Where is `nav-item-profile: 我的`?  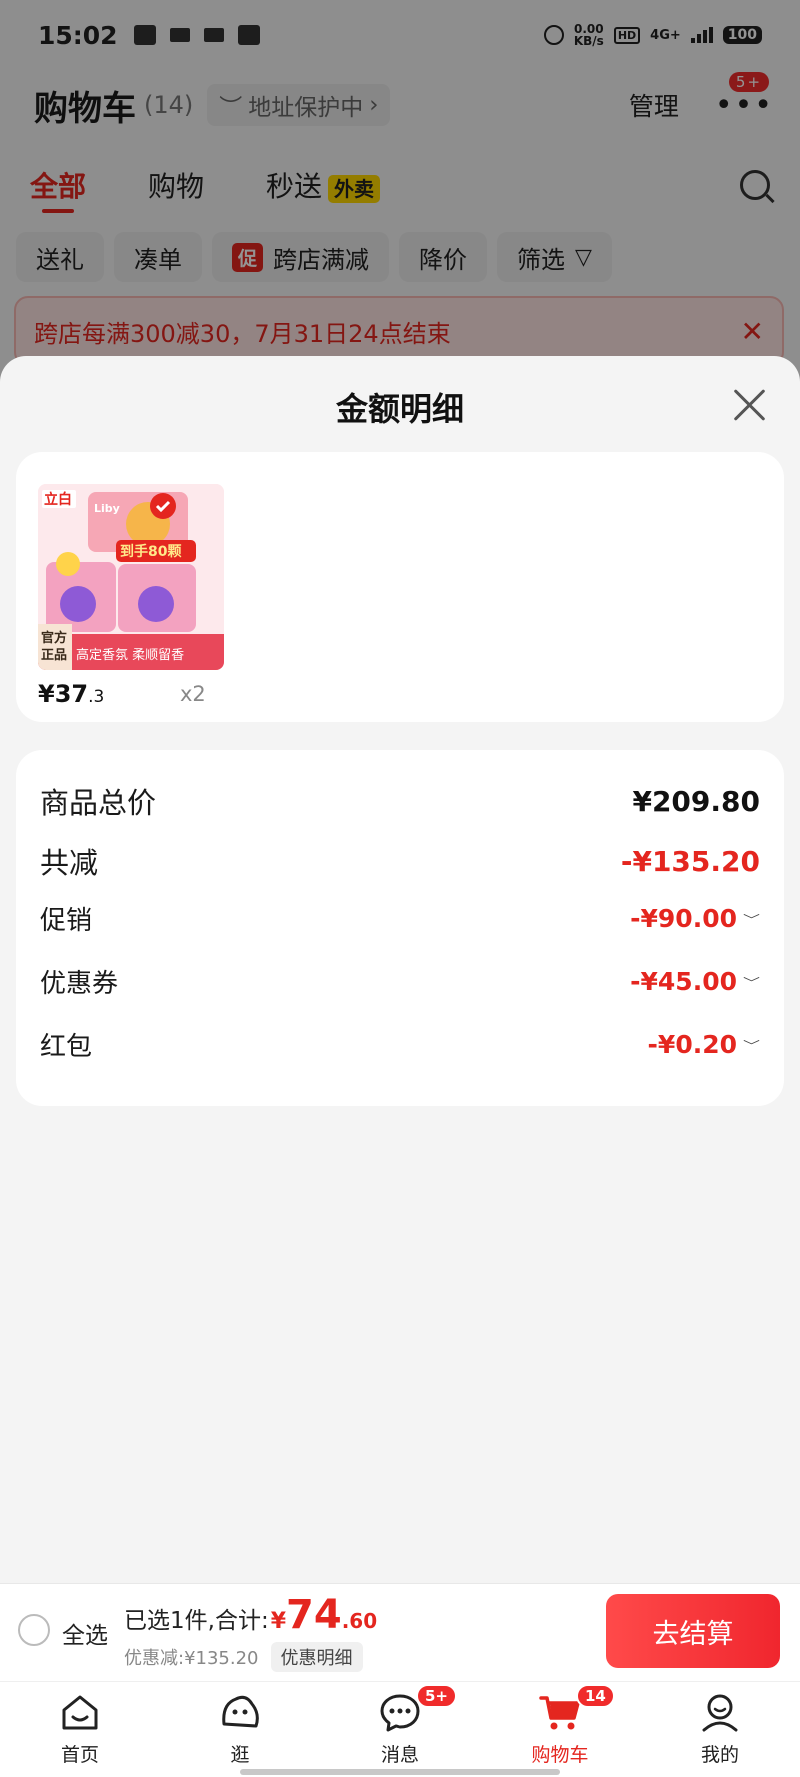 nav-item-profile: 我的 is located at coordinates (720, 1729).